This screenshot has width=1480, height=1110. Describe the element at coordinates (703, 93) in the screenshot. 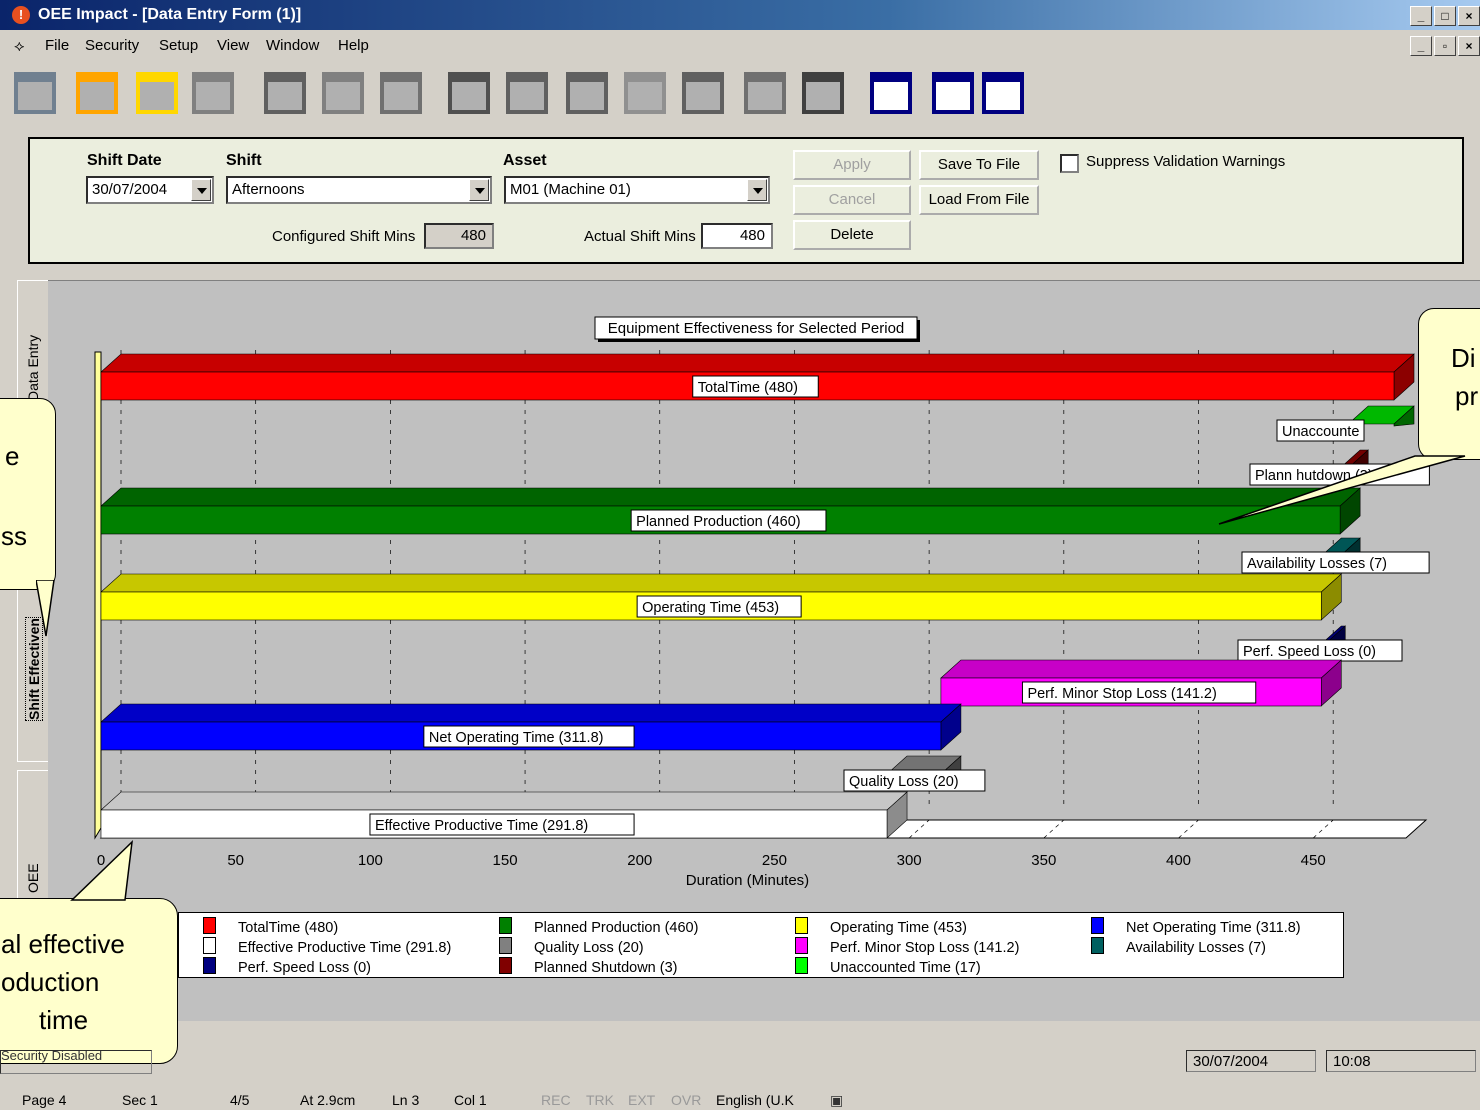

I see `frame-icon` at that location.